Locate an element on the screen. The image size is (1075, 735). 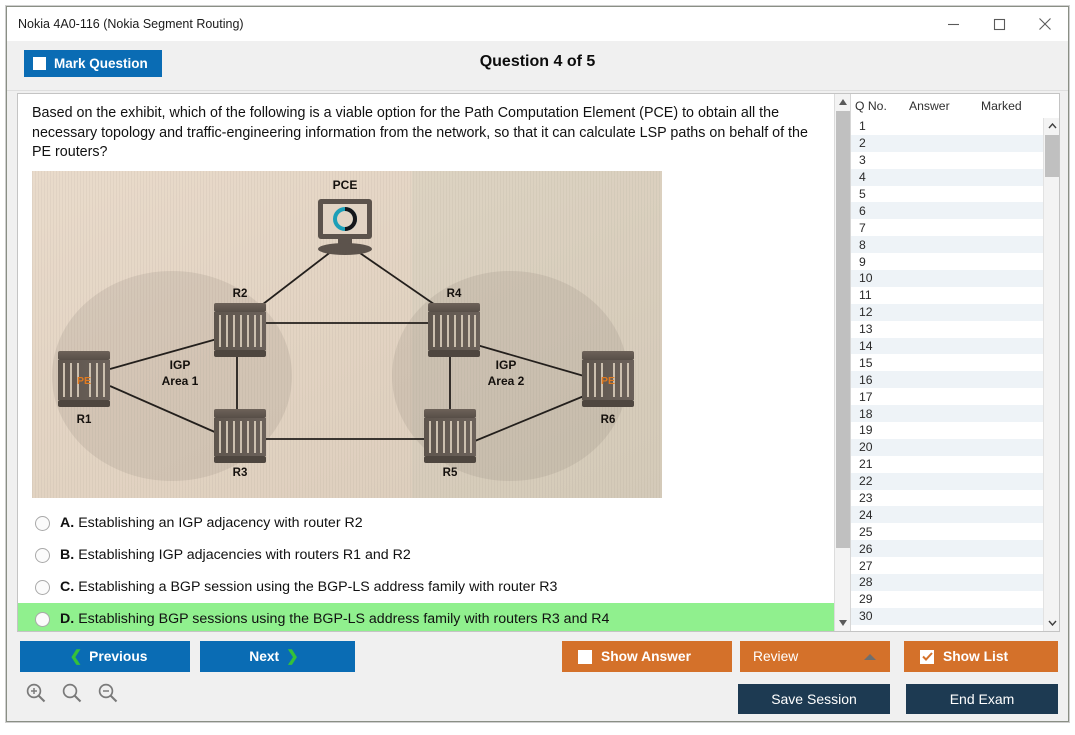
question-list-row: 7 is located at coordinates (947, 227).